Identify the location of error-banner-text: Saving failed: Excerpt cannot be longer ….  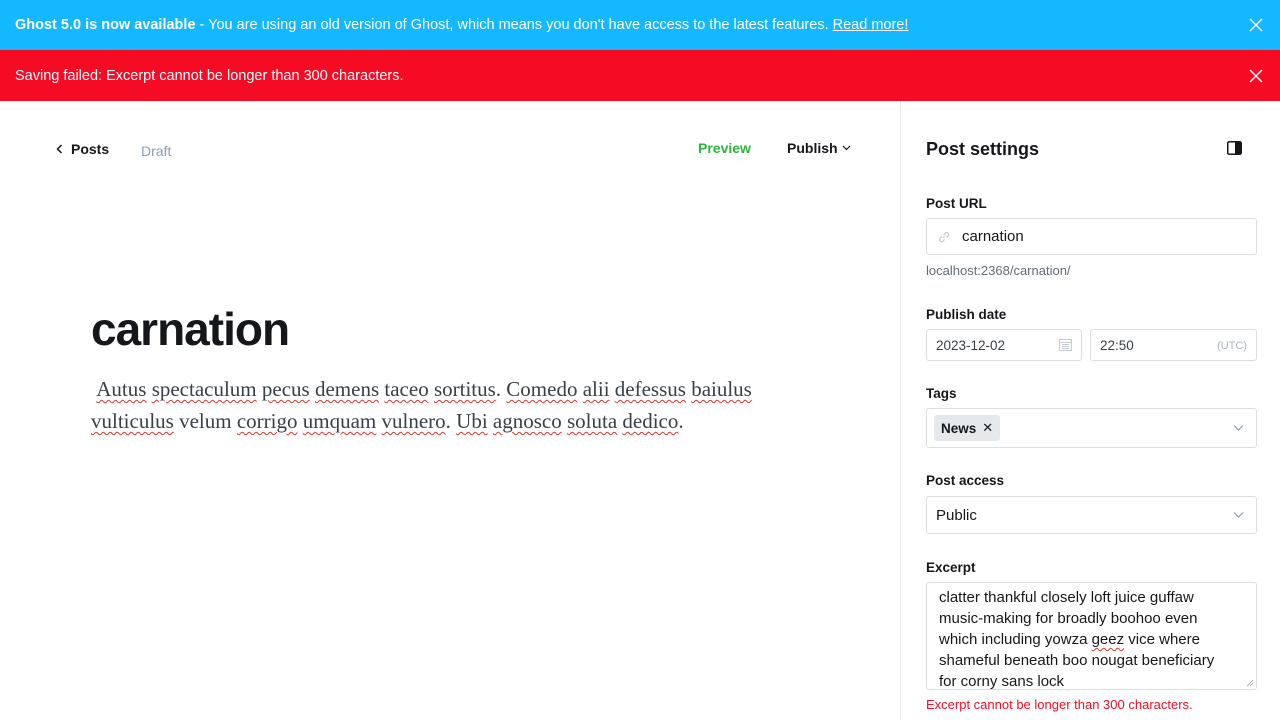
(209, 75).